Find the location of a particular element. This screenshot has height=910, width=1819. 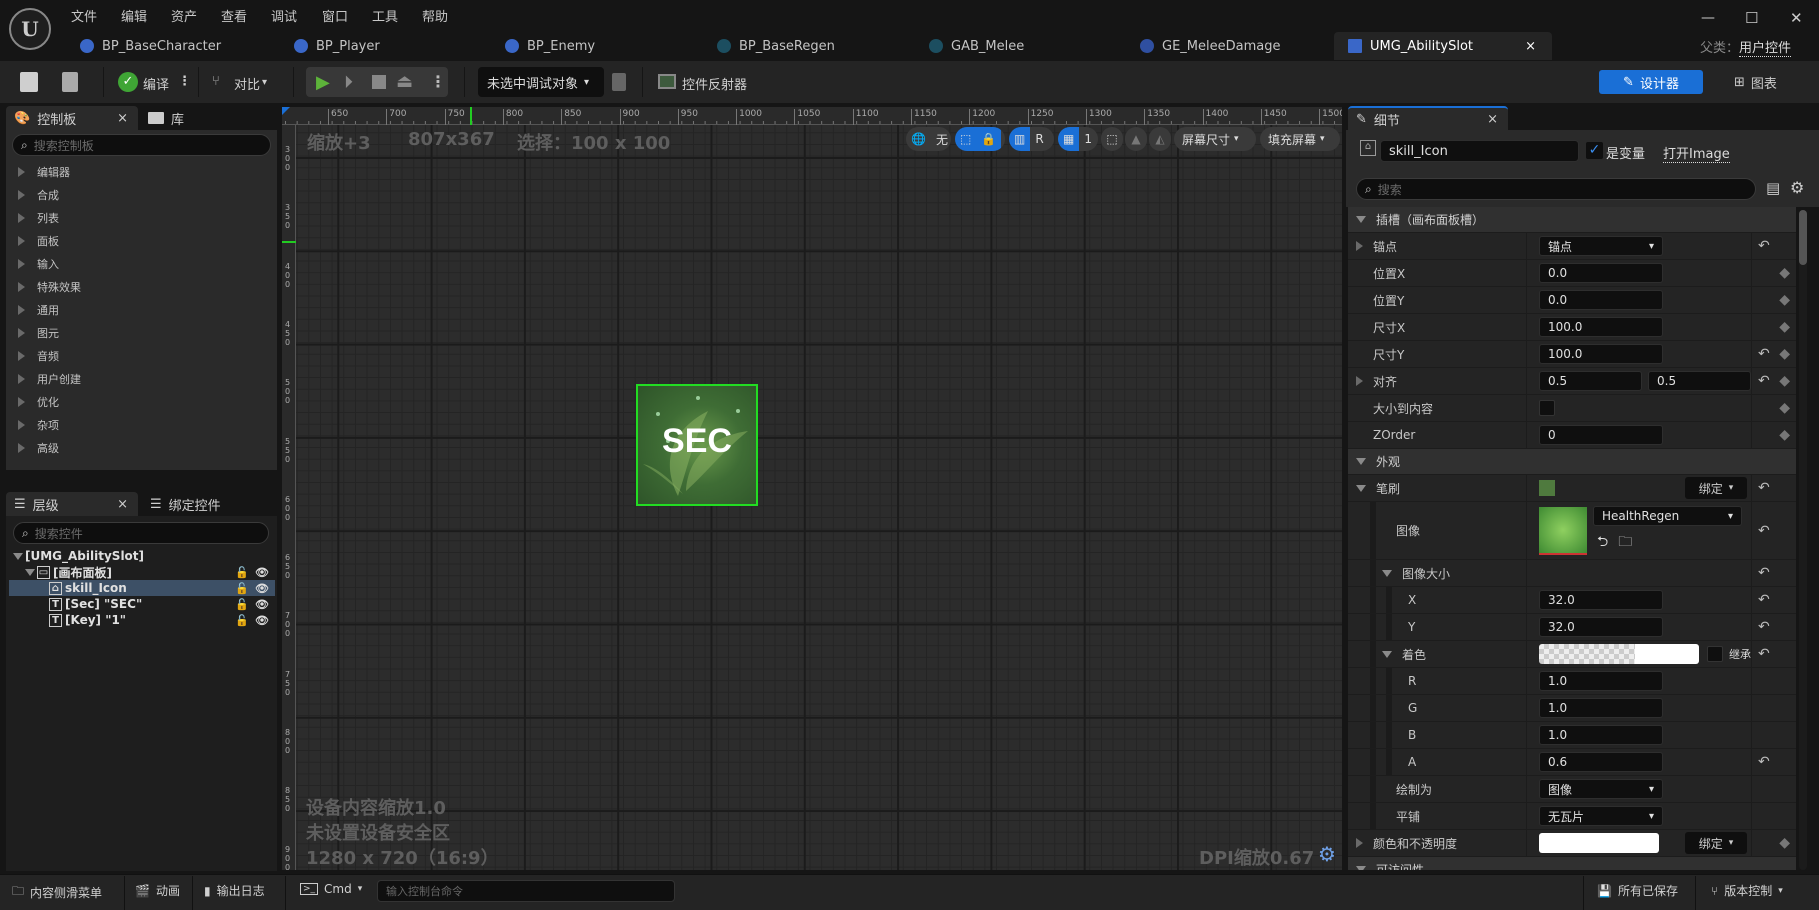

tab-bp_basecharacter: BP_BaseCharacter is located at coordinates (150, 46).